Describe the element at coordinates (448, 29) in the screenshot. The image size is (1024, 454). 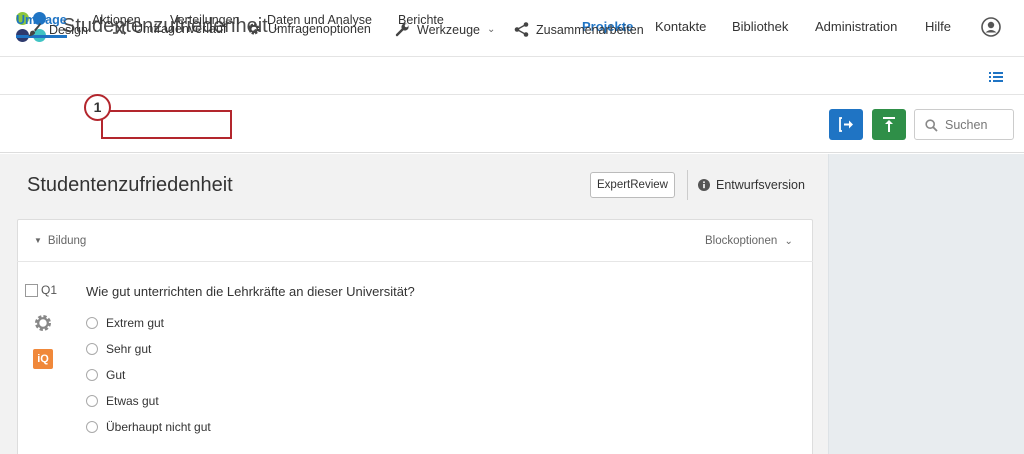
I see `tools-label: Werkzeuge` at that location.